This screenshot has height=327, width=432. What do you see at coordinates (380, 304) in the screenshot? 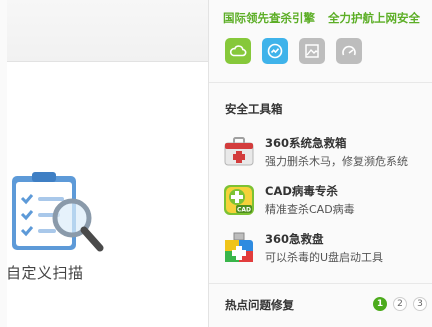
I see `page-dot-1: 1` at bounding box center [380, 304].